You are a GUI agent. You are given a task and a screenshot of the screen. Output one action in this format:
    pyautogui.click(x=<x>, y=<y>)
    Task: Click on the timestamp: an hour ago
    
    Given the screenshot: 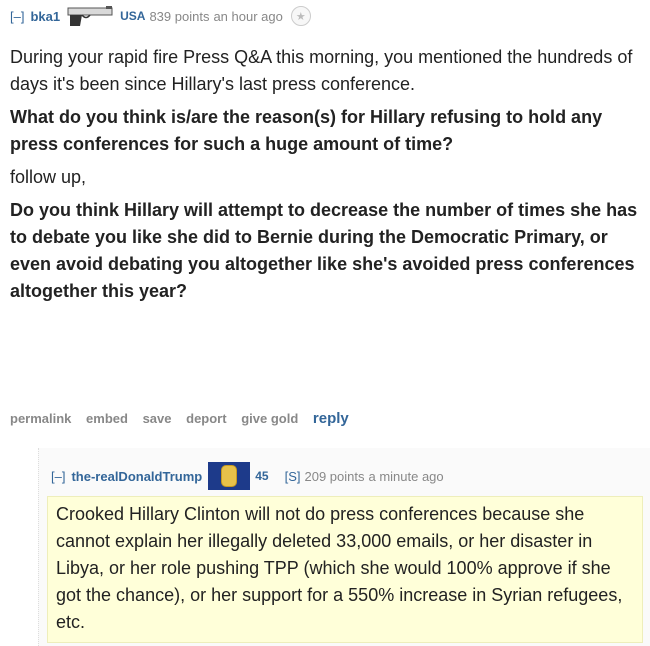 What is the action you would take?
    pyautogui.click(x=248, y=16)
    